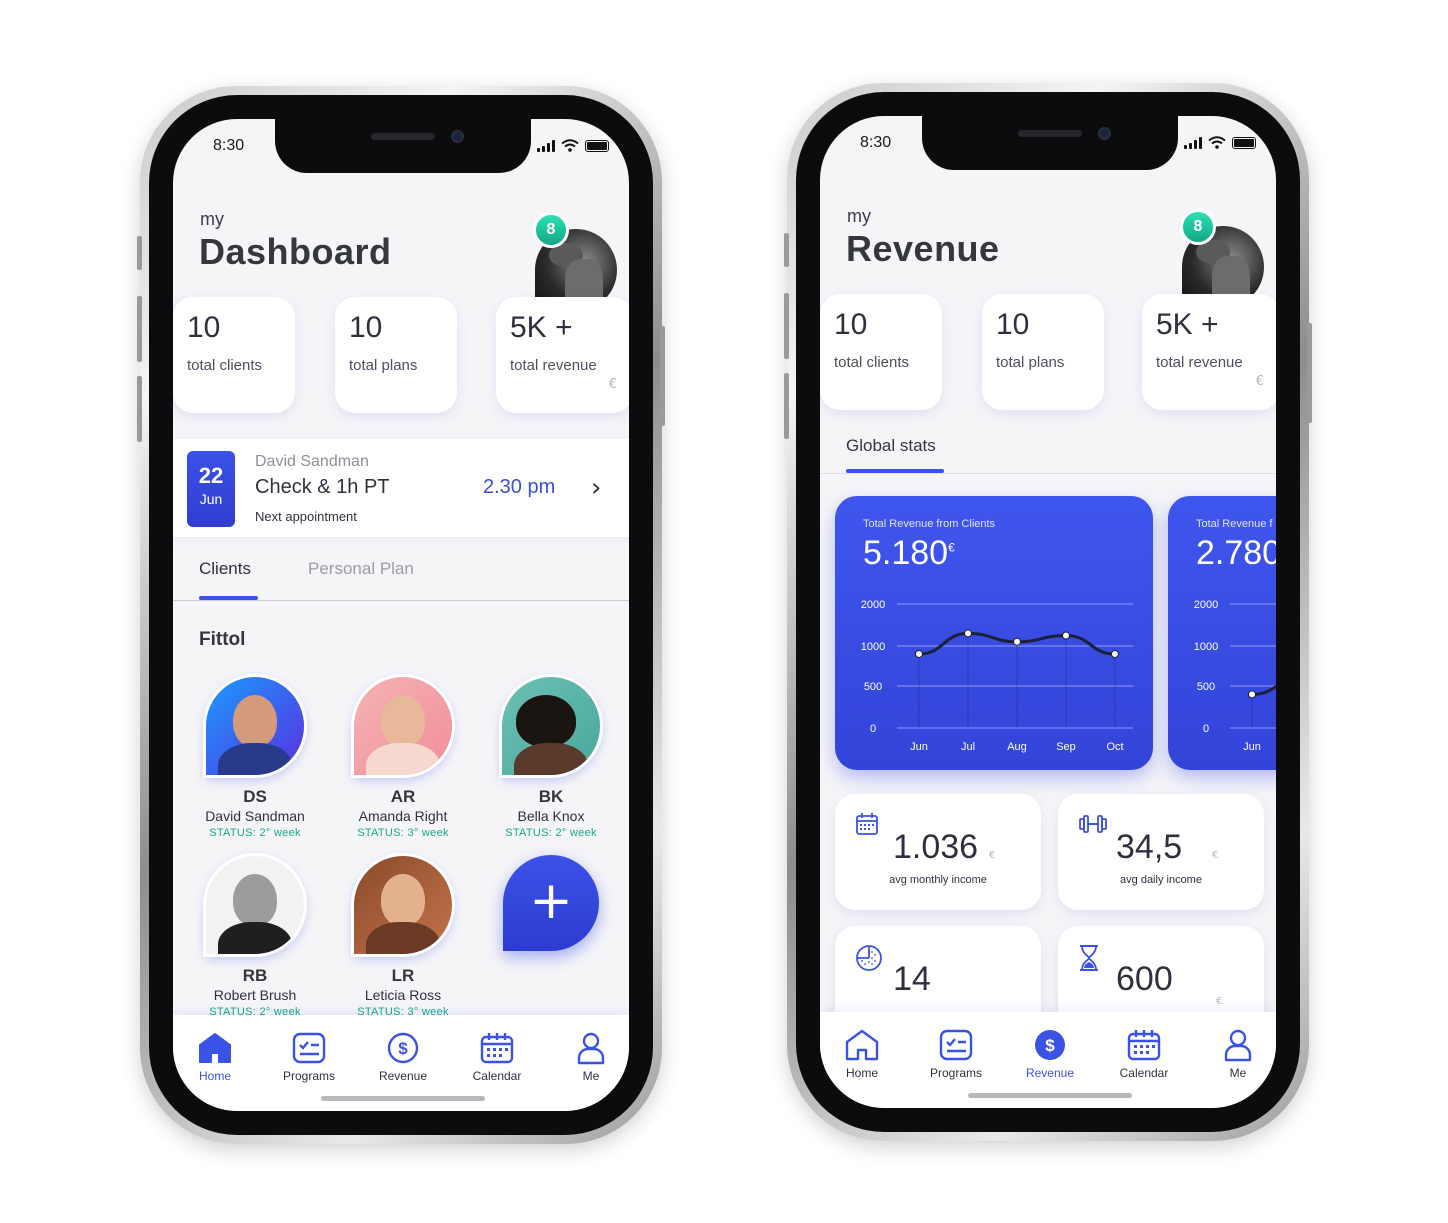 This screenshot has width=1448, height=1223. Describe the element at coordinates (403, 1048) in the screenshot. I see `dollar-icon: $` at that location.